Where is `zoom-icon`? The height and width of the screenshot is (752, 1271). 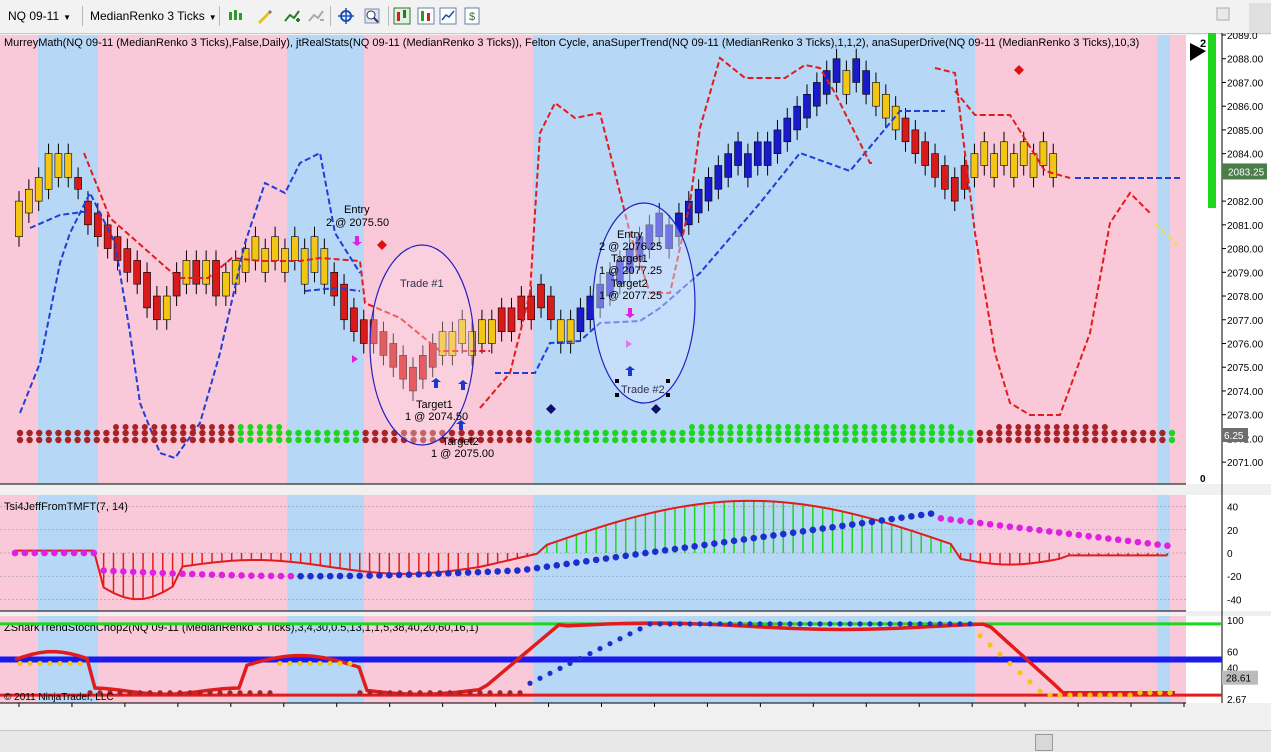 zoom-icon is located at coordinates (372, 16).